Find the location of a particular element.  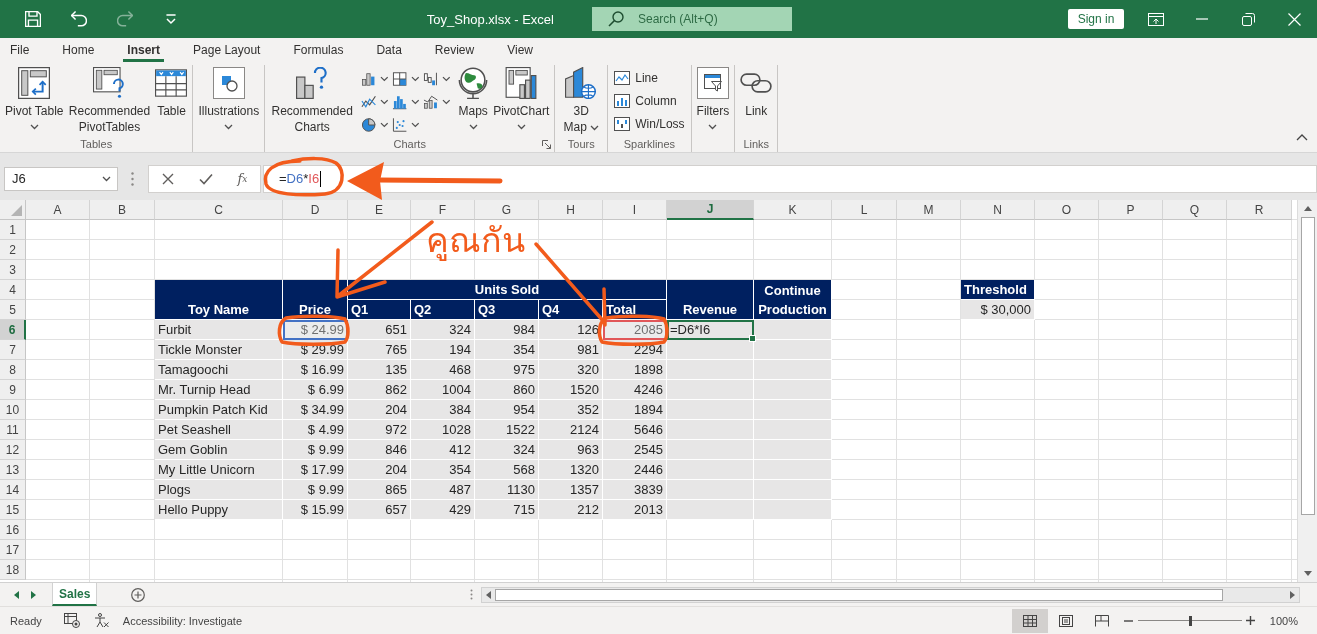

col-header: K is located at coordinates (793, 210).